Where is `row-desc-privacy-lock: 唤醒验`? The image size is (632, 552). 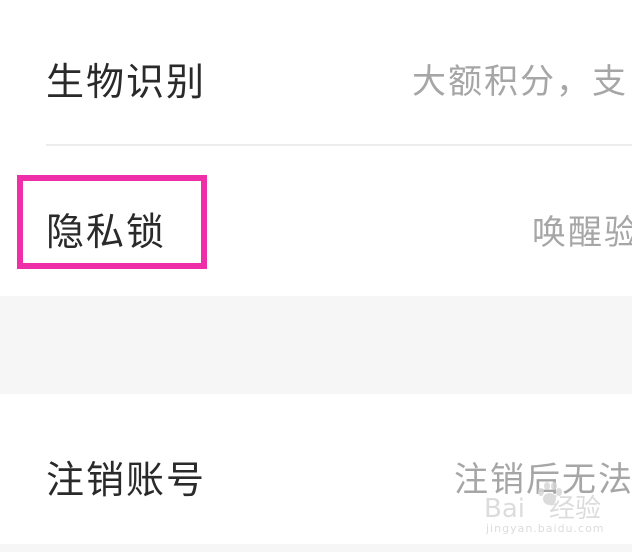 row-desc-privacy-lock: 唤醒验 is located at coordinates (582, 233).